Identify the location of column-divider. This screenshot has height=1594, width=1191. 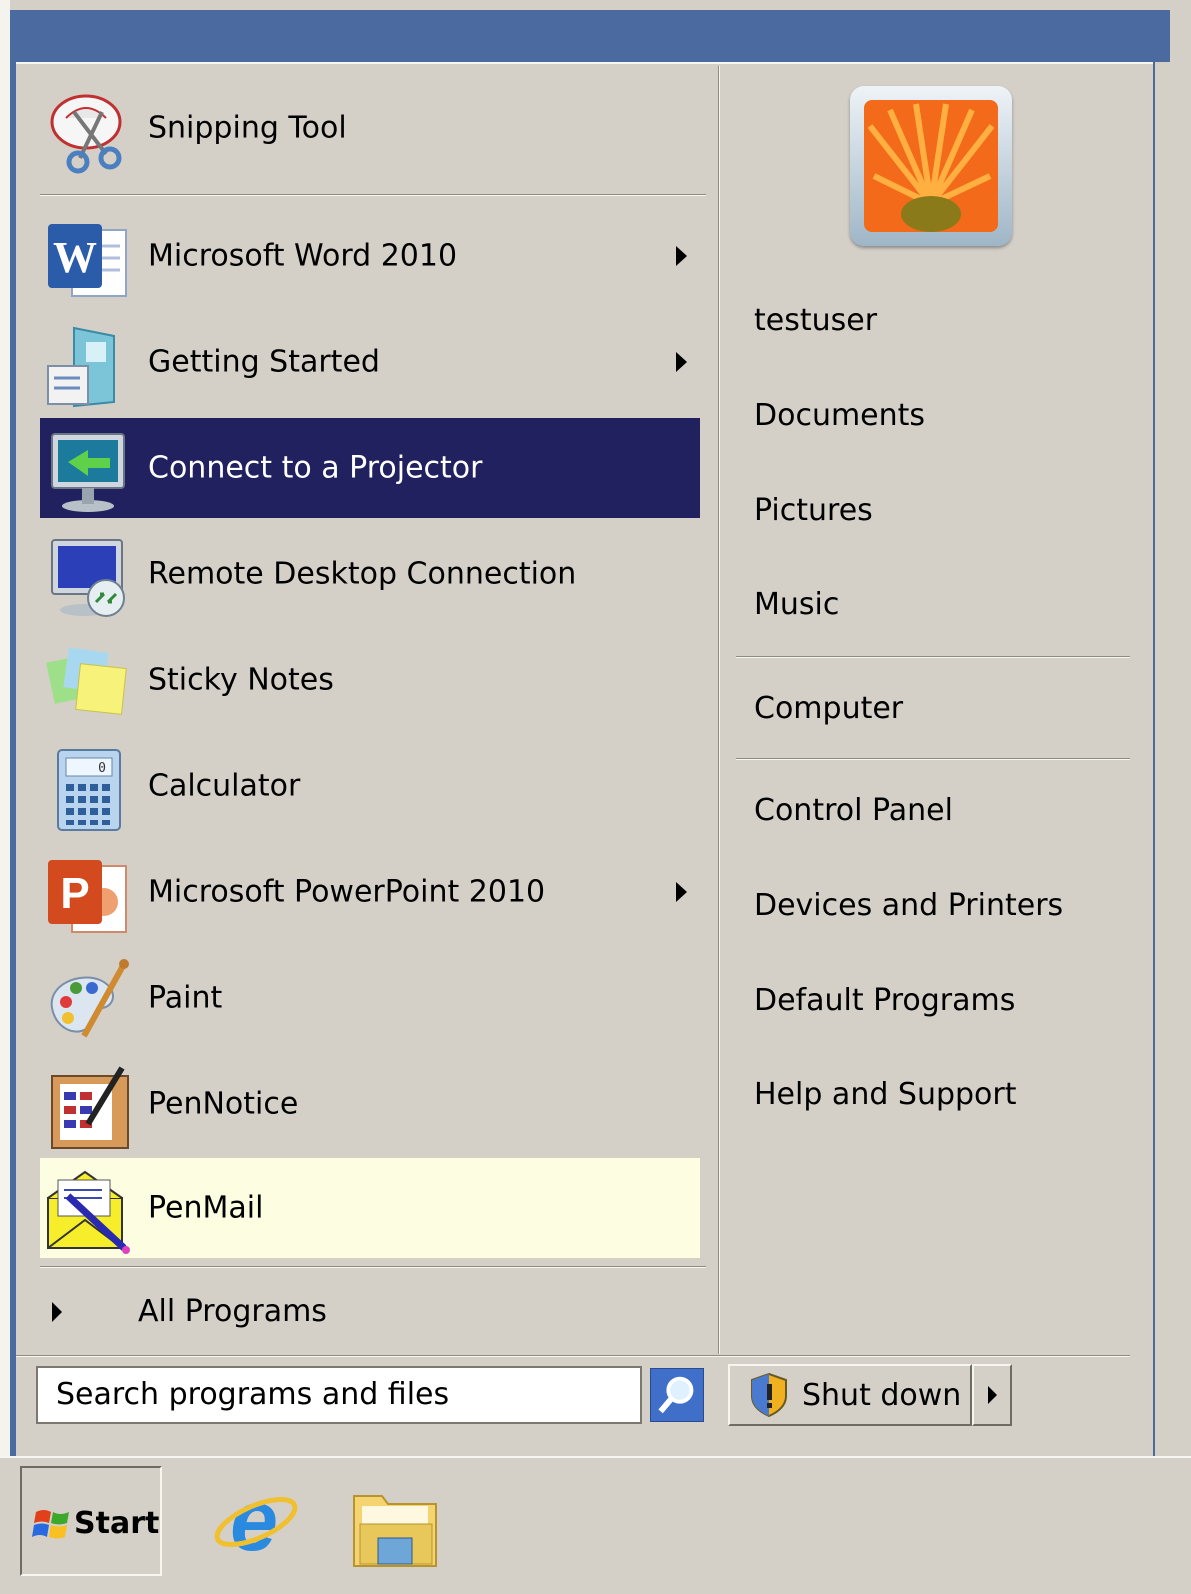
(718, 710).